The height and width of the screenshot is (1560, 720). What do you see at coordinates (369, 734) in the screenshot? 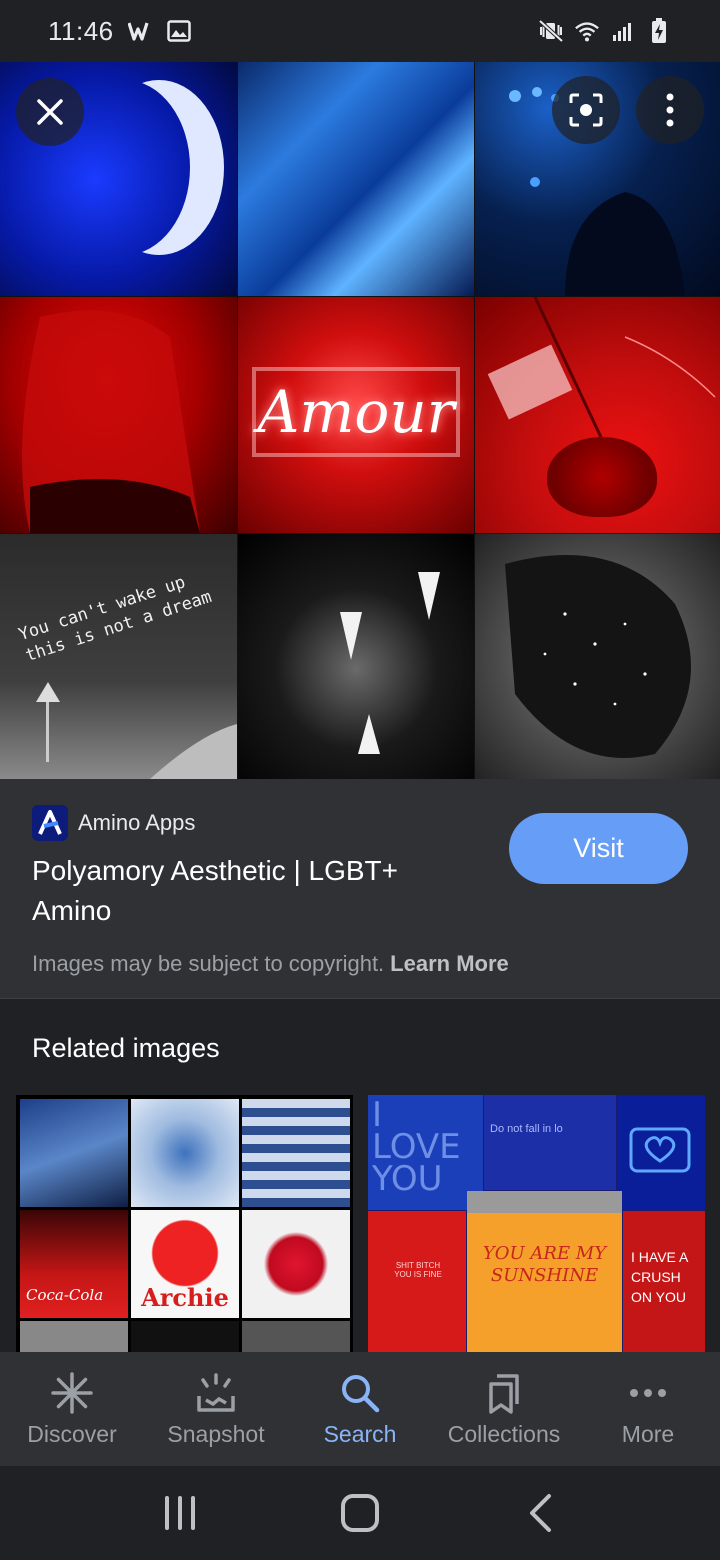
I see `fang-bottom` at bounding box center [369, 734].